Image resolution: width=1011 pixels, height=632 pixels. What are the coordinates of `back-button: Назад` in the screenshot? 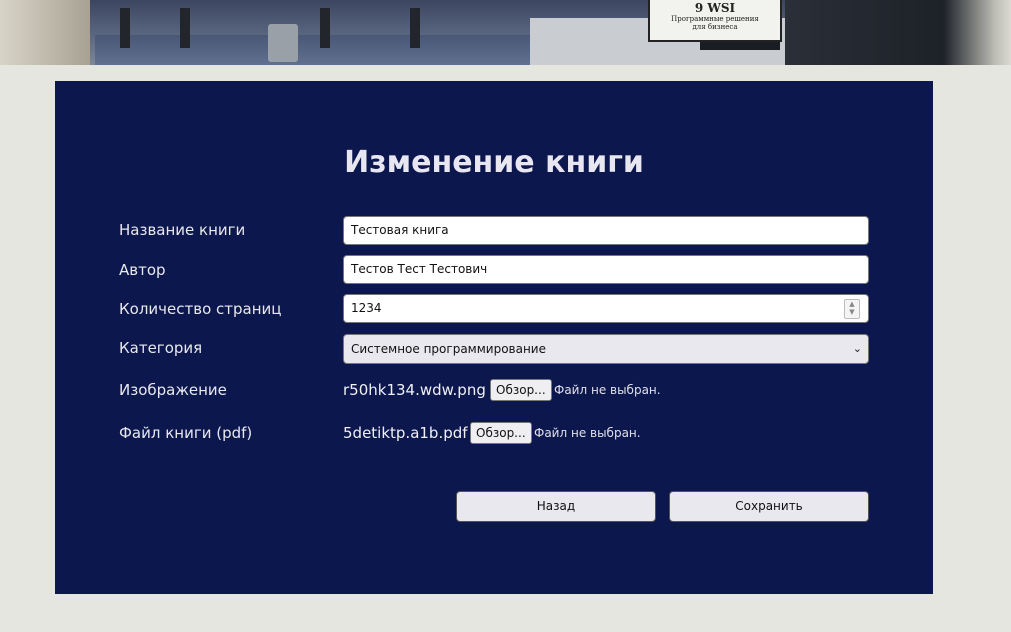 It's located at (556, 506).